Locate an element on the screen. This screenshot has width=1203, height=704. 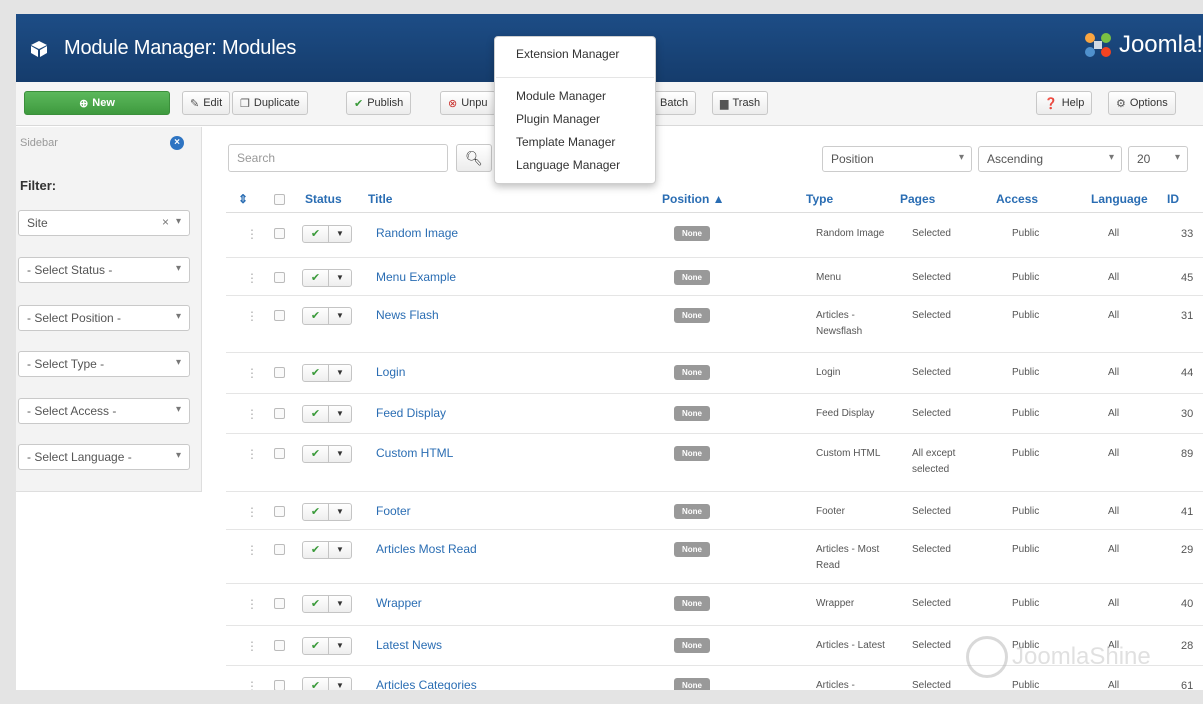
new-button: ⊕ New is located at coordinates (97, 103).